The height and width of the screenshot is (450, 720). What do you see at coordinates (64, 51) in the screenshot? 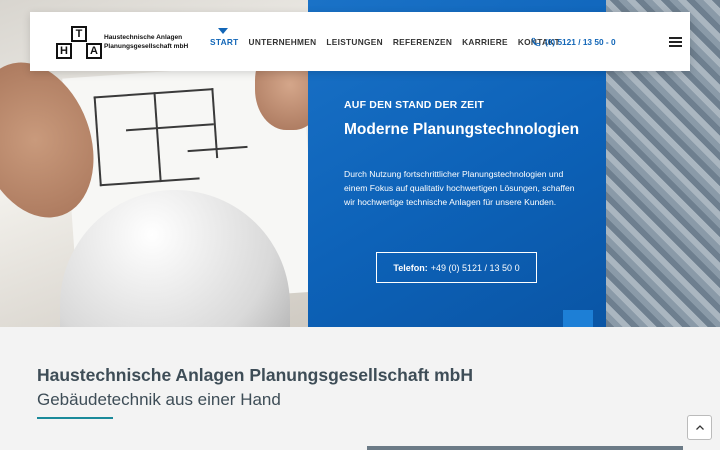
I see `logo-letter-h: H` at bounding box center [64, 51].